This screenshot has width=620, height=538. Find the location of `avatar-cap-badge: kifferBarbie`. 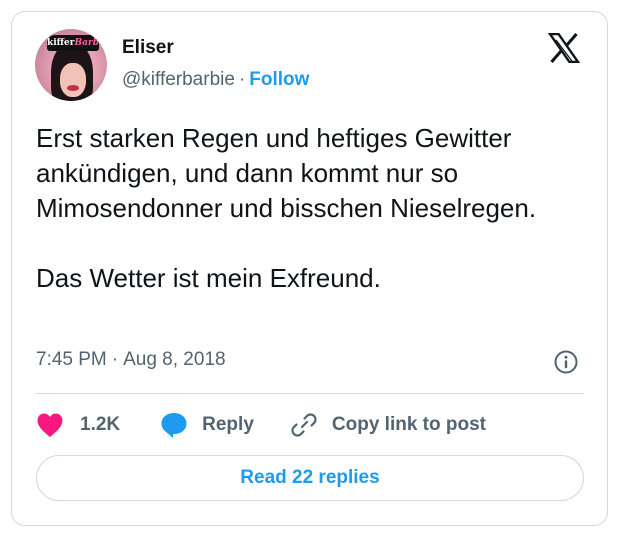

avatar-cap-badge: kifferBarbie is located at coordinates (77, 43).